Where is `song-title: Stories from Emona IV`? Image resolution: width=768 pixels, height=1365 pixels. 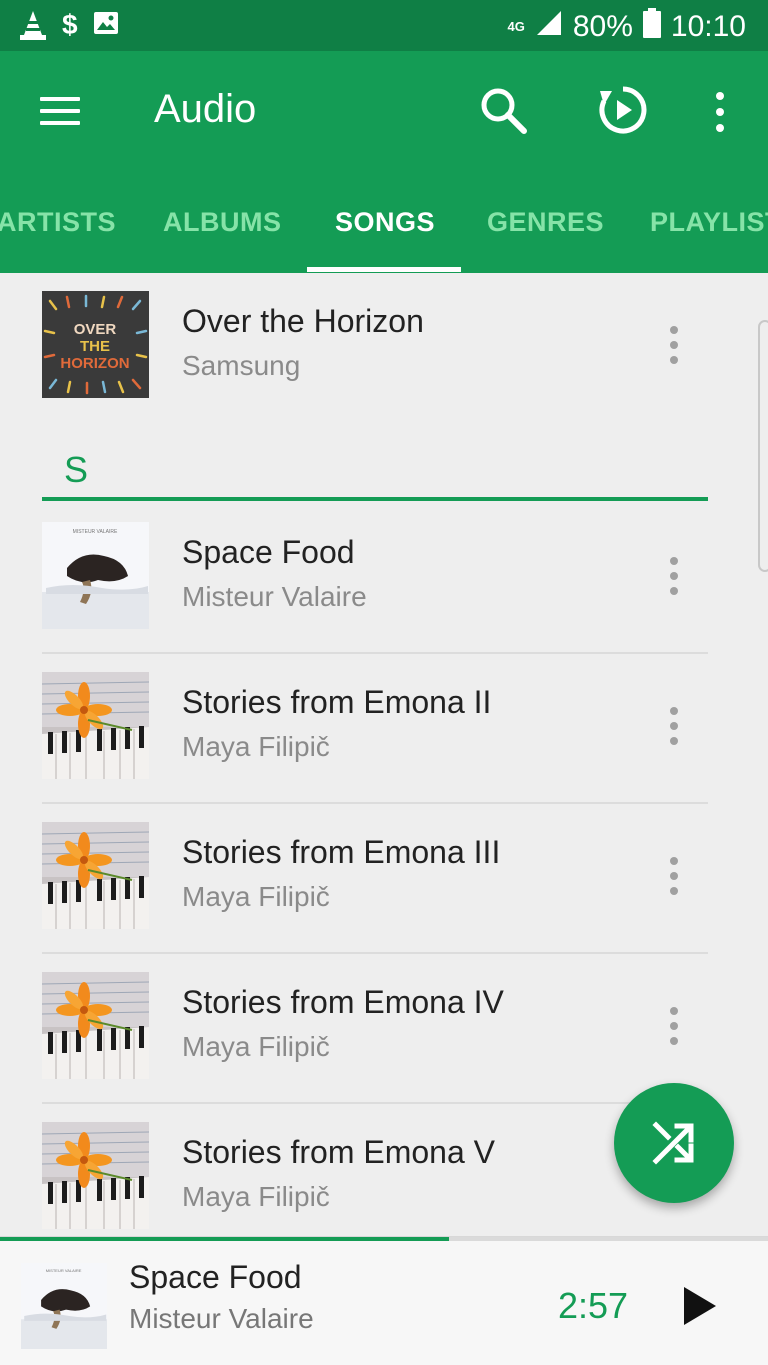
song-title: Stories from Emona IV is located at coordinates (343, 1002).